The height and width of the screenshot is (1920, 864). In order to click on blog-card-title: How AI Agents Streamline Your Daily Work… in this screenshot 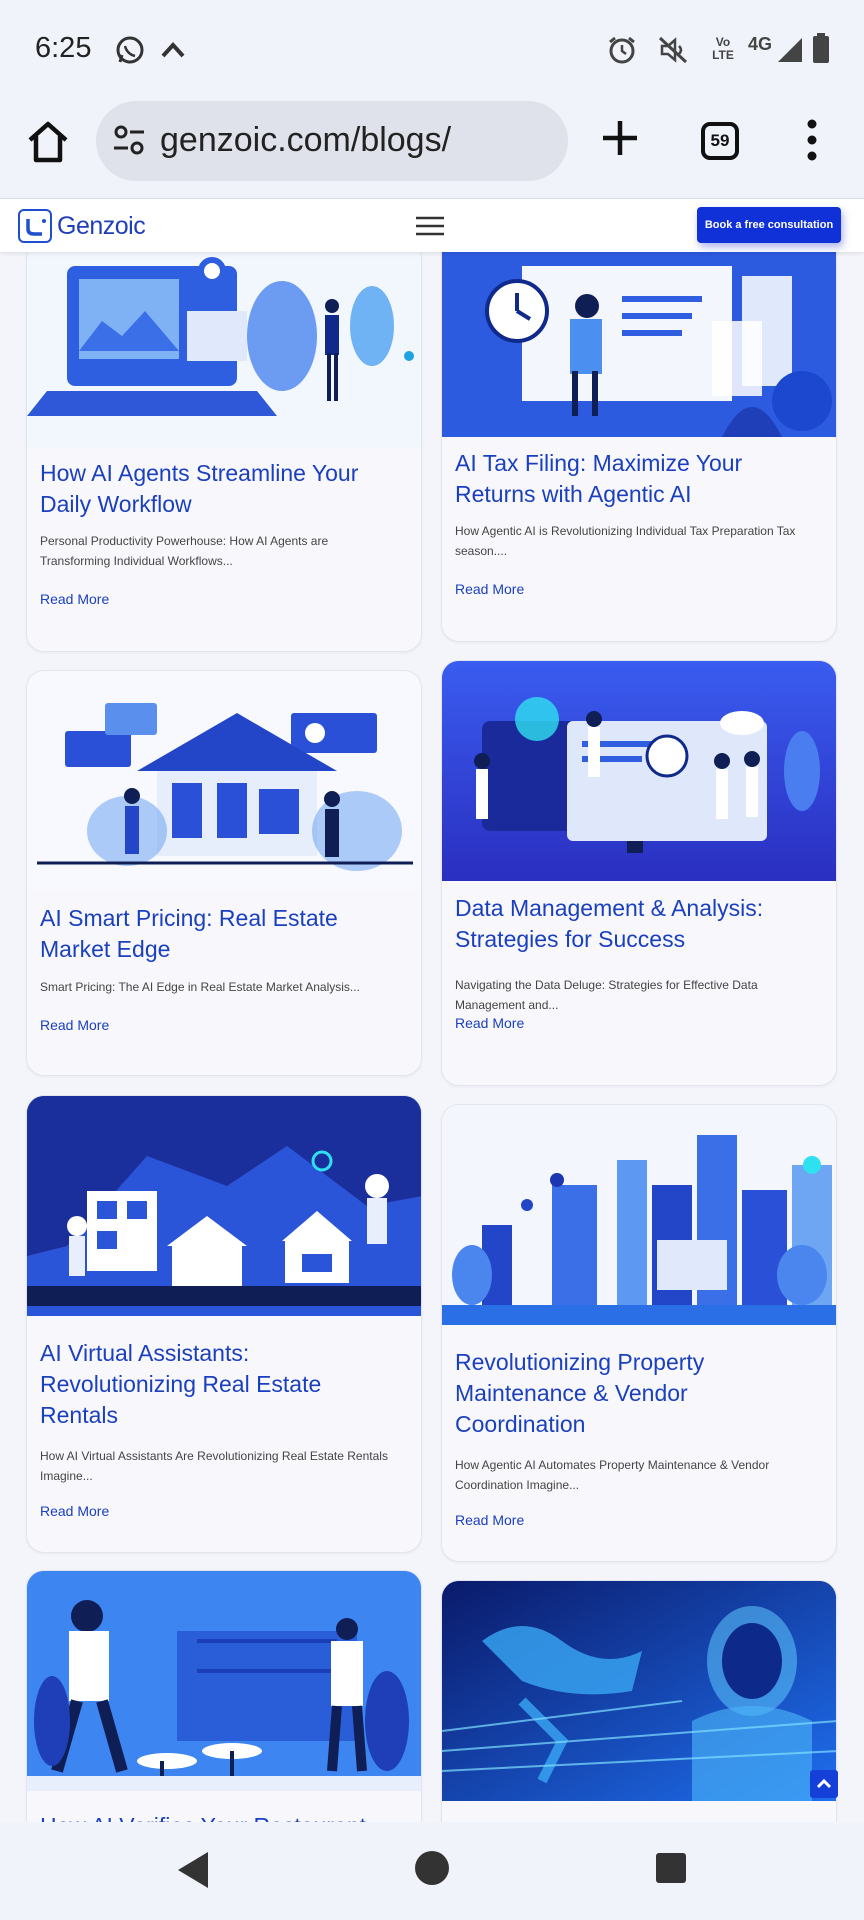, I will do `click(225, 489)`.